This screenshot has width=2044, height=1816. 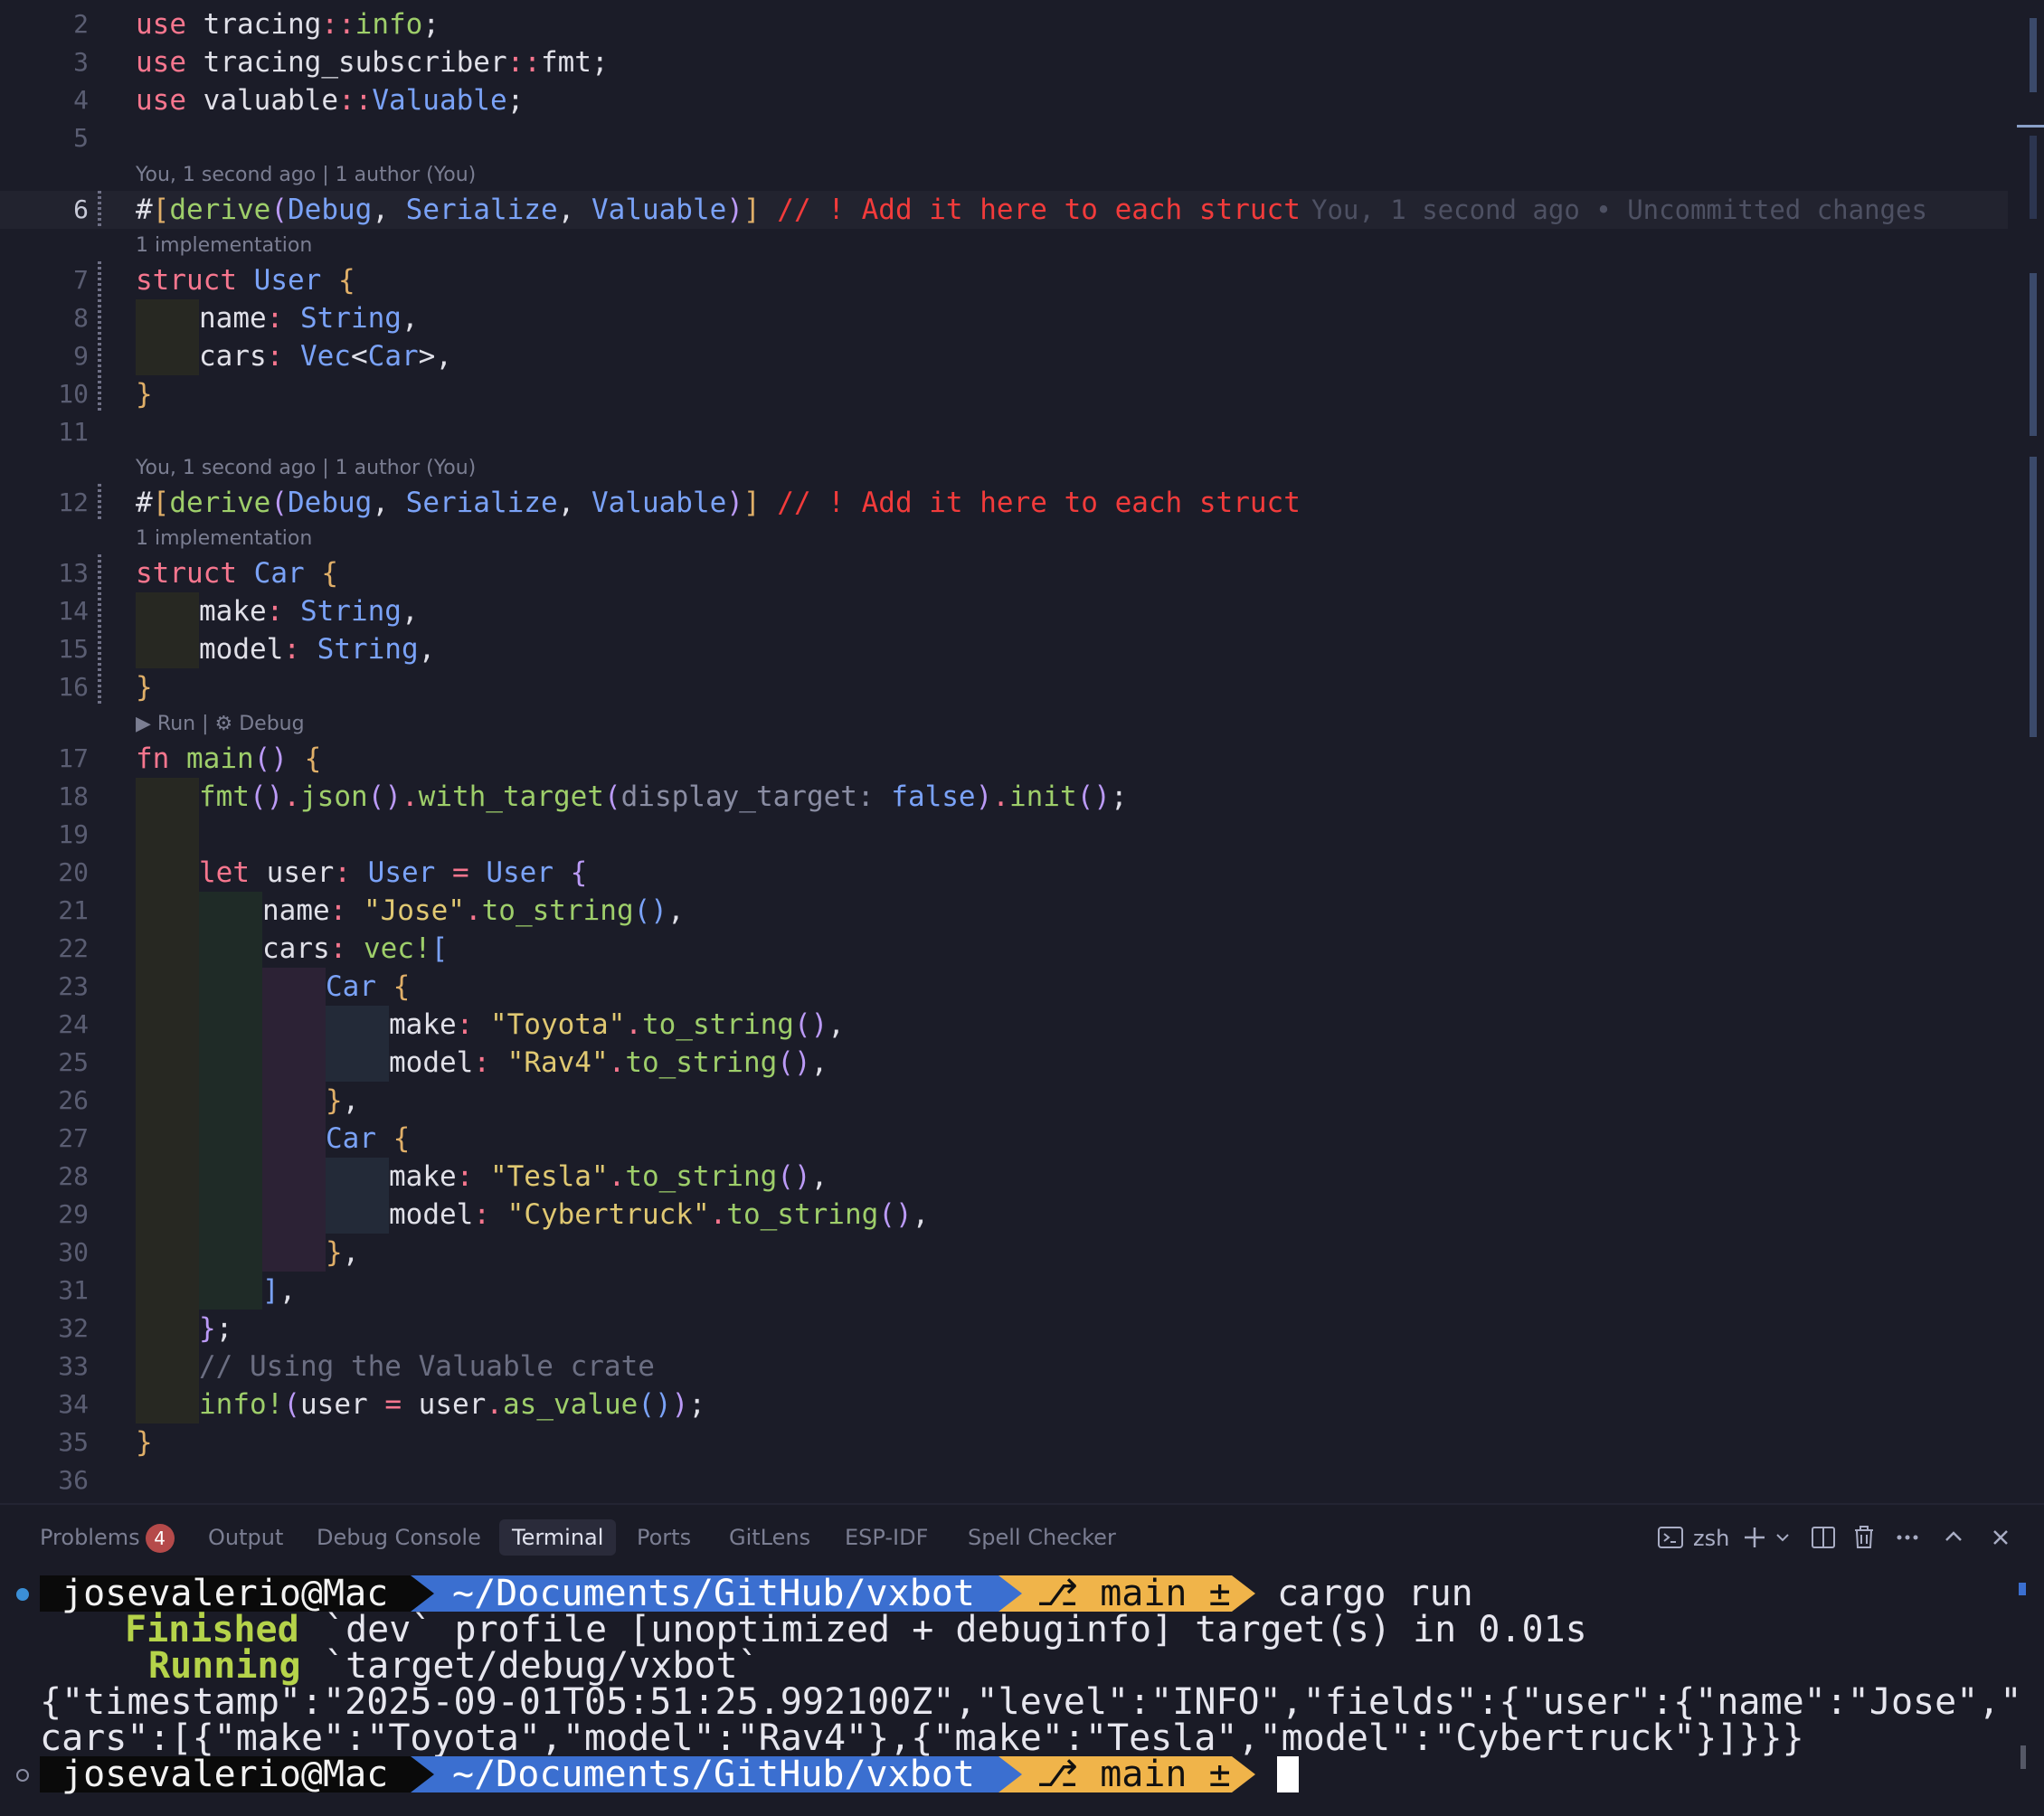 What do you see at coordinates (74, 796) in the screenshot?
I see `line-number: 18` at bounding box center [74, 796].